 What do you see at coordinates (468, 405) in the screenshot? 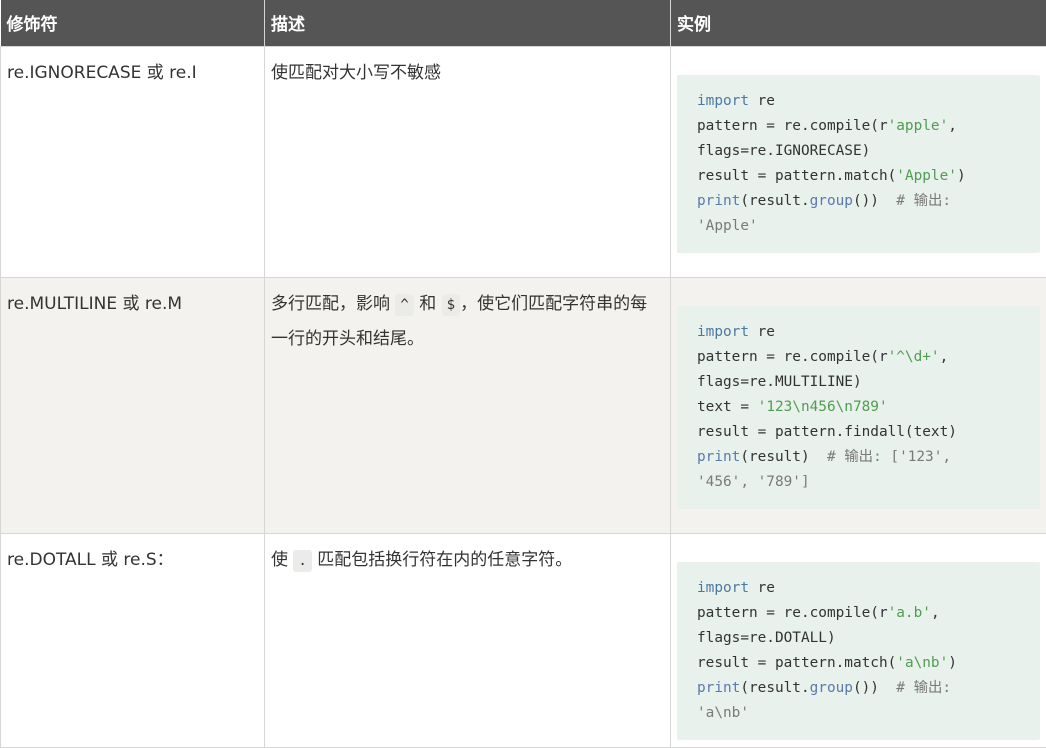
I see `description-cell: 多行匹配，影响 ^ 和 $，使它们匹配字符串的每一行的开头和结尾。` at bounding box center [468, 405].